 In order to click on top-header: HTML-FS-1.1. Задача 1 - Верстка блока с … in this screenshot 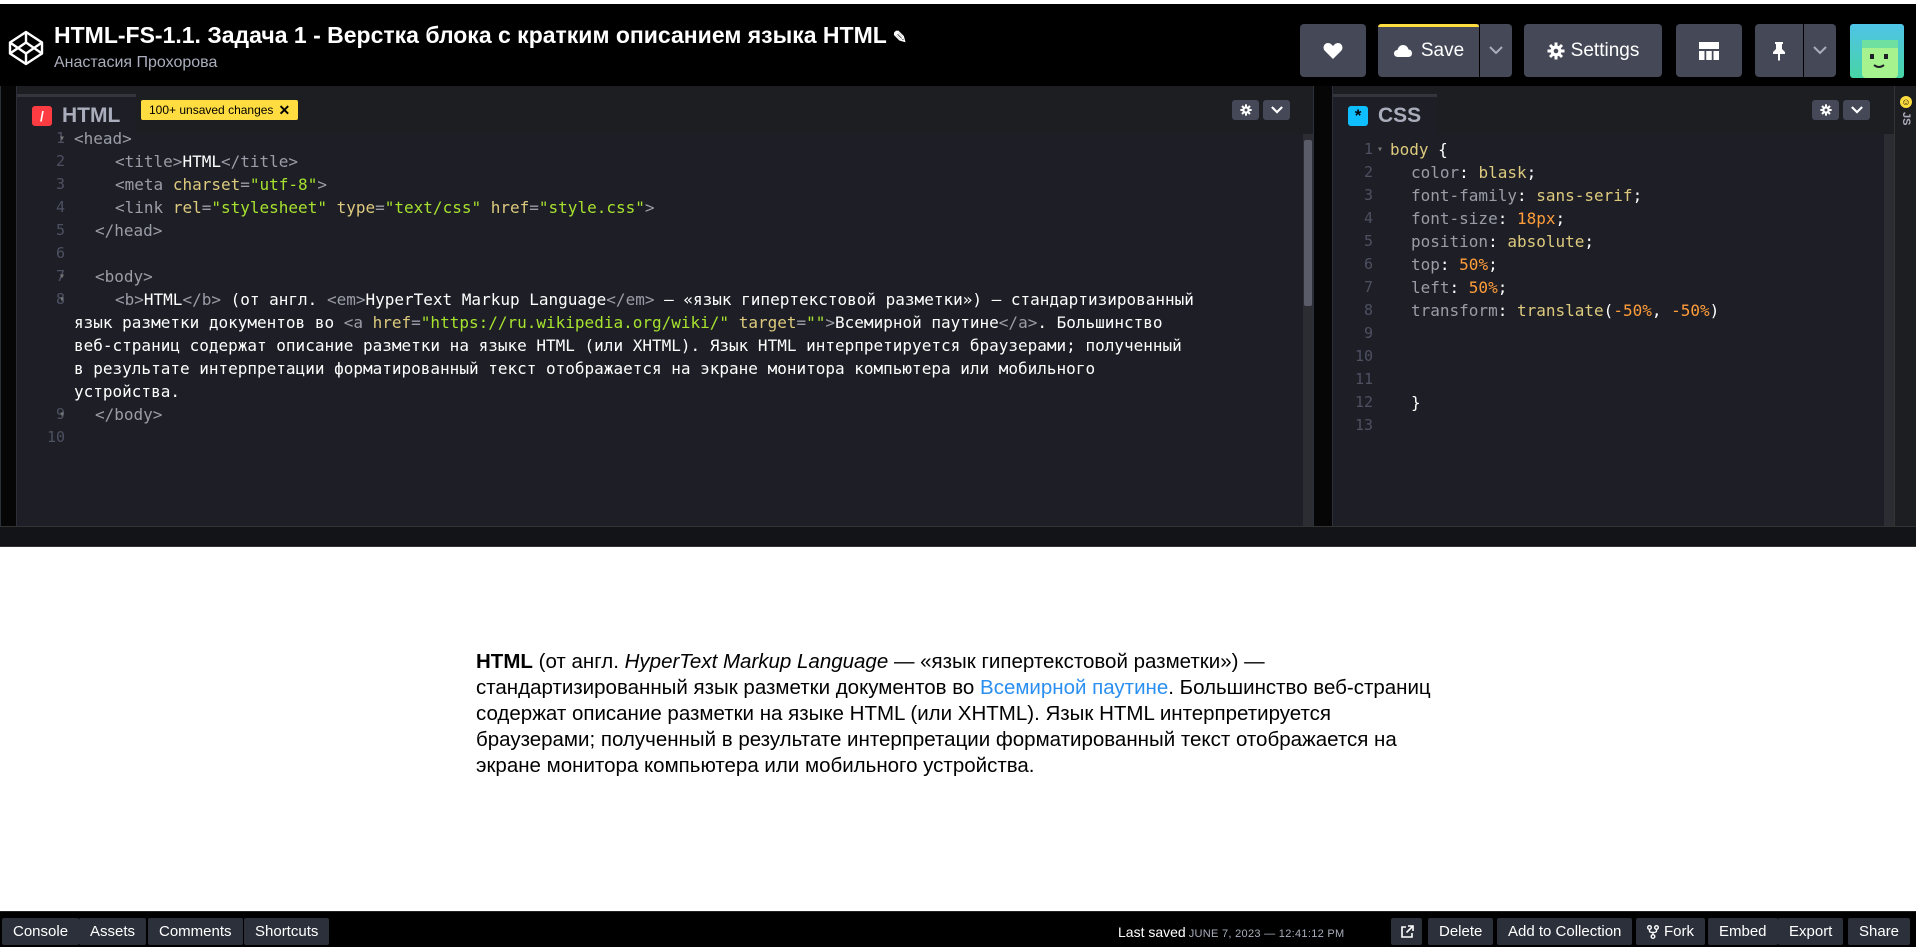, I will do `click(958, 43)`.